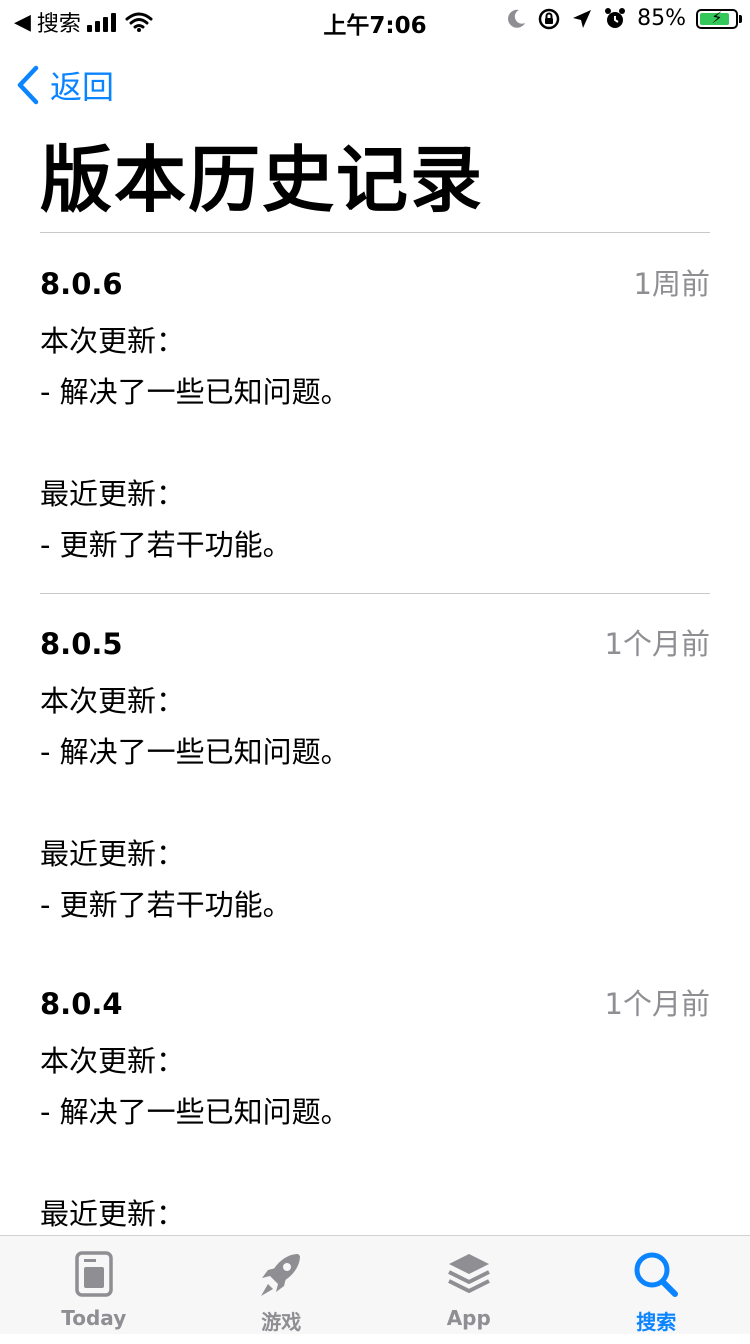  I want to click on tab-bar: Today 游戏 App 搜索, so click(375, 1284).